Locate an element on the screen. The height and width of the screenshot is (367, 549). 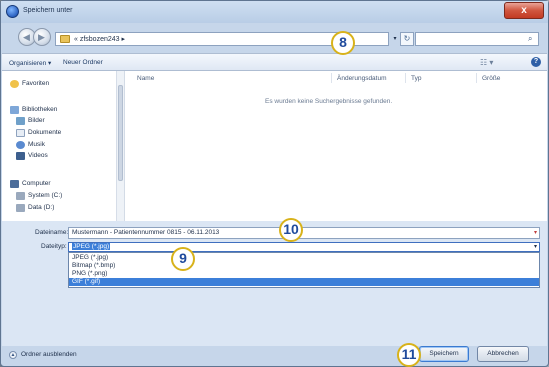
filename-chevron-down-icon: ▾ is located at coordinates (535, 233).